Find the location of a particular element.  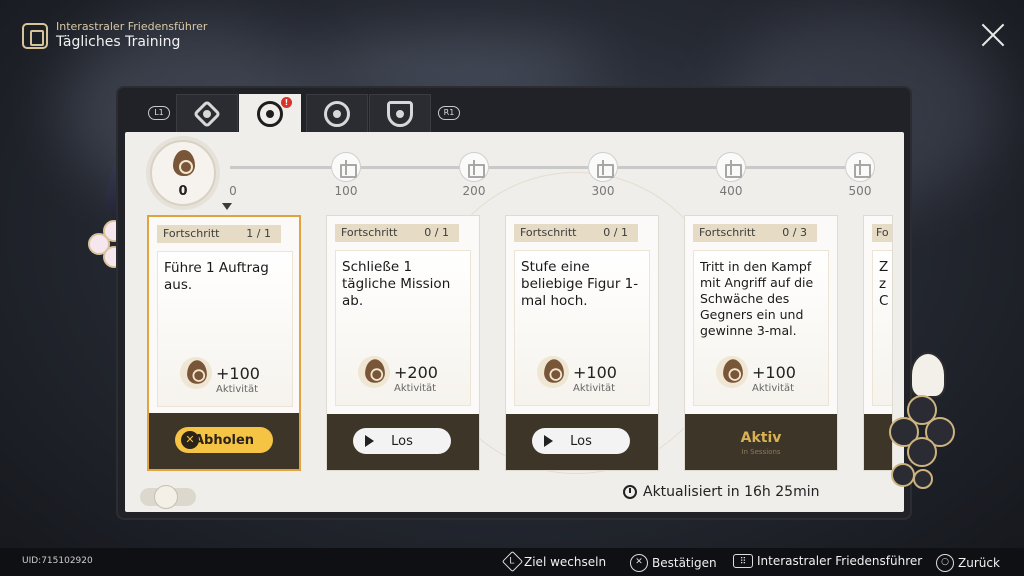

hint-guide: ⠿ Interastraler Friedensführer is located at coordinates (827, 561).